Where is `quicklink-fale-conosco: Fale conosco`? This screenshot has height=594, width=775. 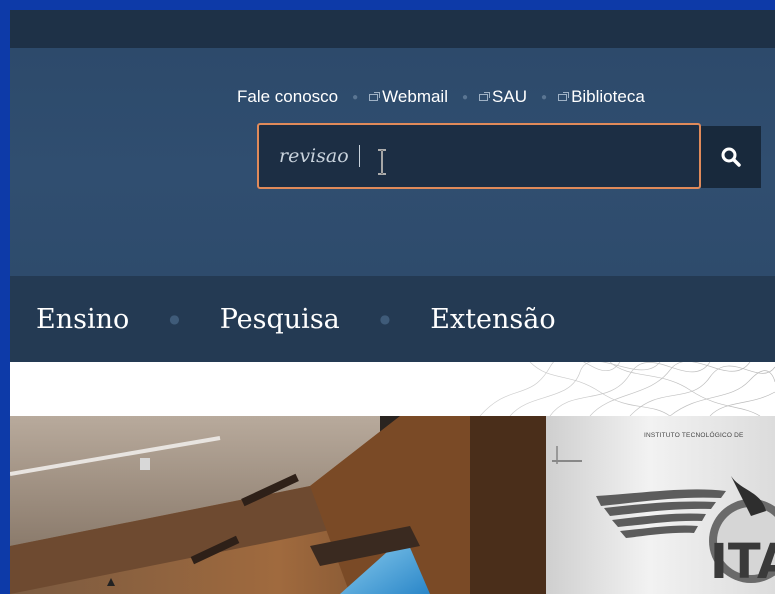 quicklink-fale-conosco: Fale conosco is located at coordinates (287, 97).